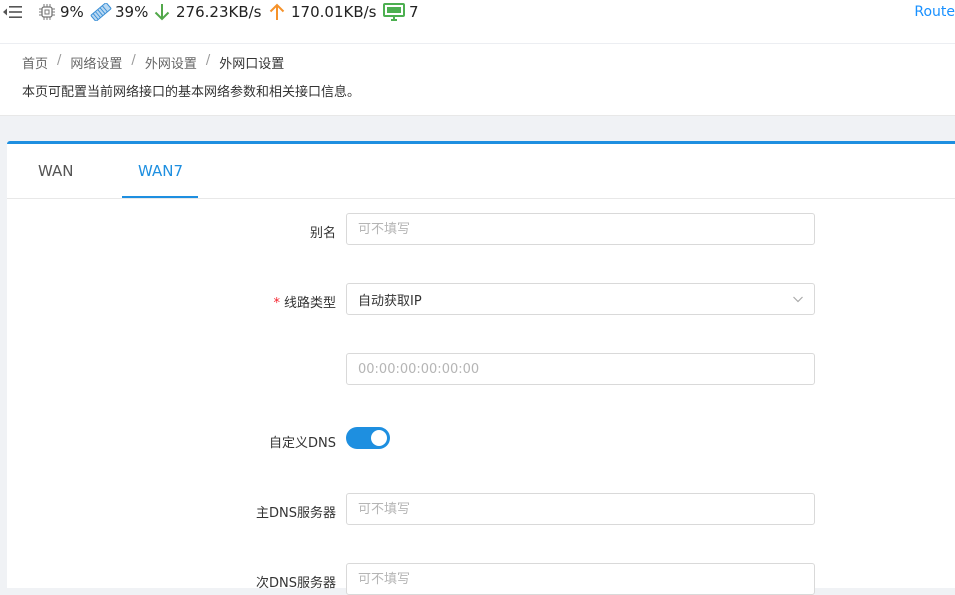 This screenshot has height=595, width=955. What do you see at coordinates (322, 233) in the screenshot?
I see `alias-label: 别名` at bounding box center [322, 233].